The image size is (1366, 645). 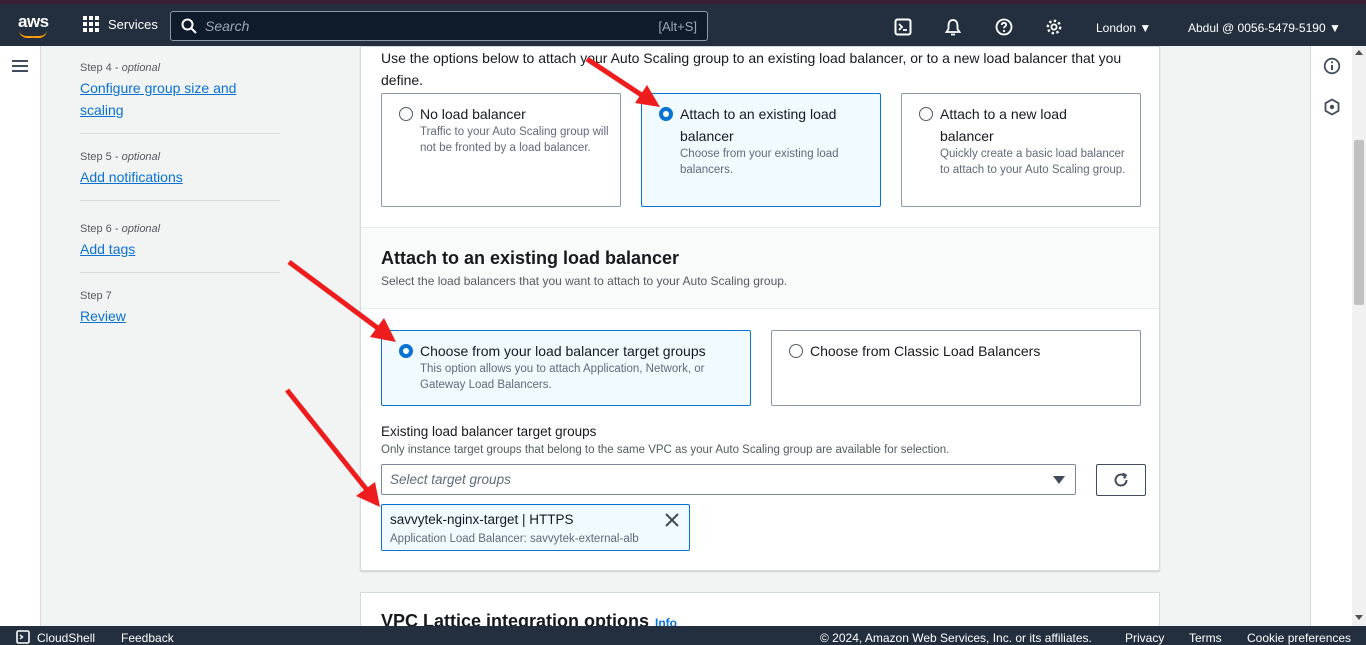 What do you see at coordinates (1264, 28) in the screenshot?
I see `account-menu: Abdul @ 0056-5479-5190 ▼` at bounding box center [1264, 28].